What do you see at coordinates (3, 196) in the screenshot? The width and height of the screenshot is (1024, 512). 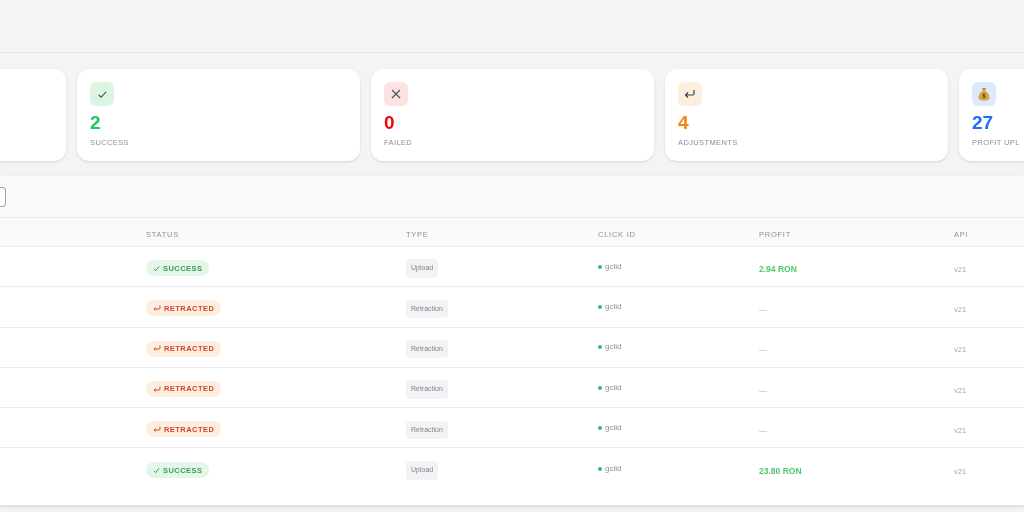 I see `input-field` at bounding box center [3, 196].